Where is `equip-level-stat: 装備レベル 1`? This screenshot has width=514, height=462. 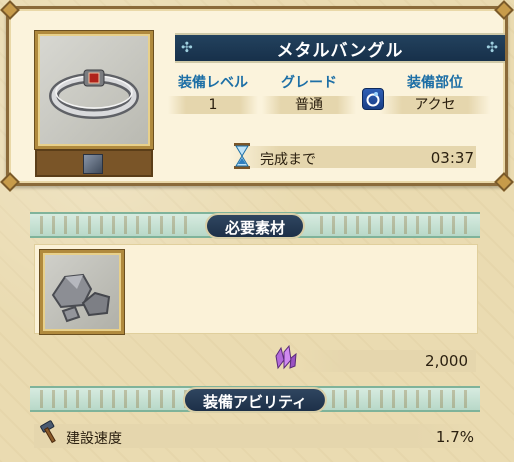
equip-level-stat: 装備レベル 1 is located at coordinates (213, 93).